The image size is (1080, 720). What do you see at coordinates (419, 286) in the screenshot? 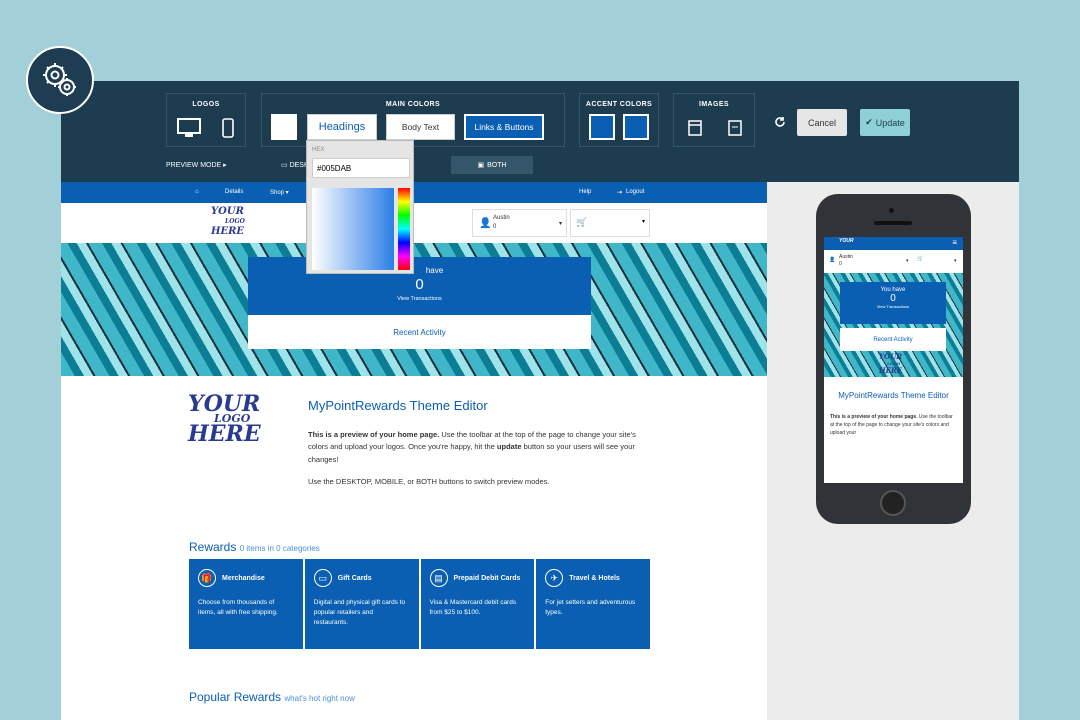
I see `points-card: have 0 View Transactions` at bounding box center [419, 286].